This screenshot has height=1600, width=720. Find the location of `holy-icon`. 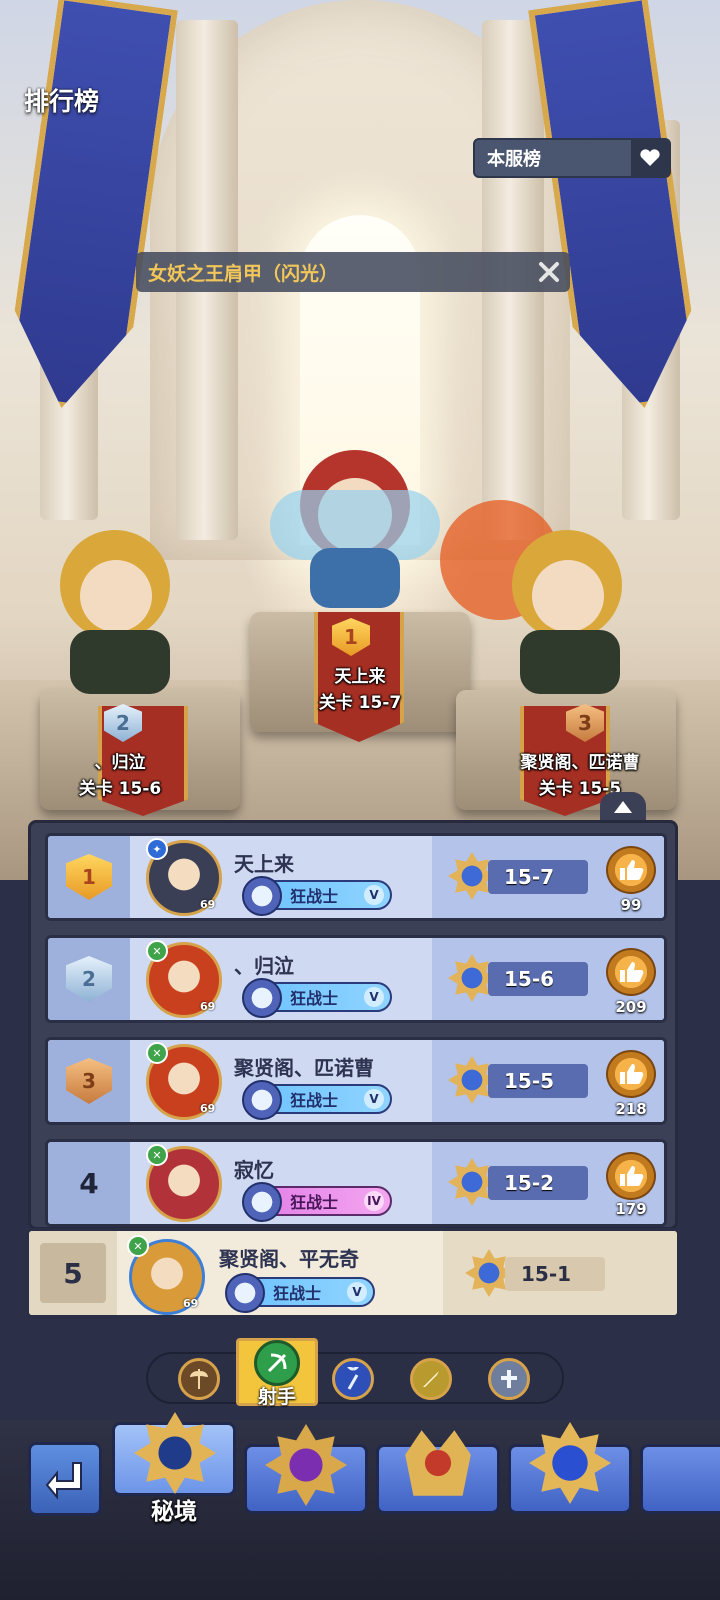

holy-icon is located at coordinates (509, 1379).